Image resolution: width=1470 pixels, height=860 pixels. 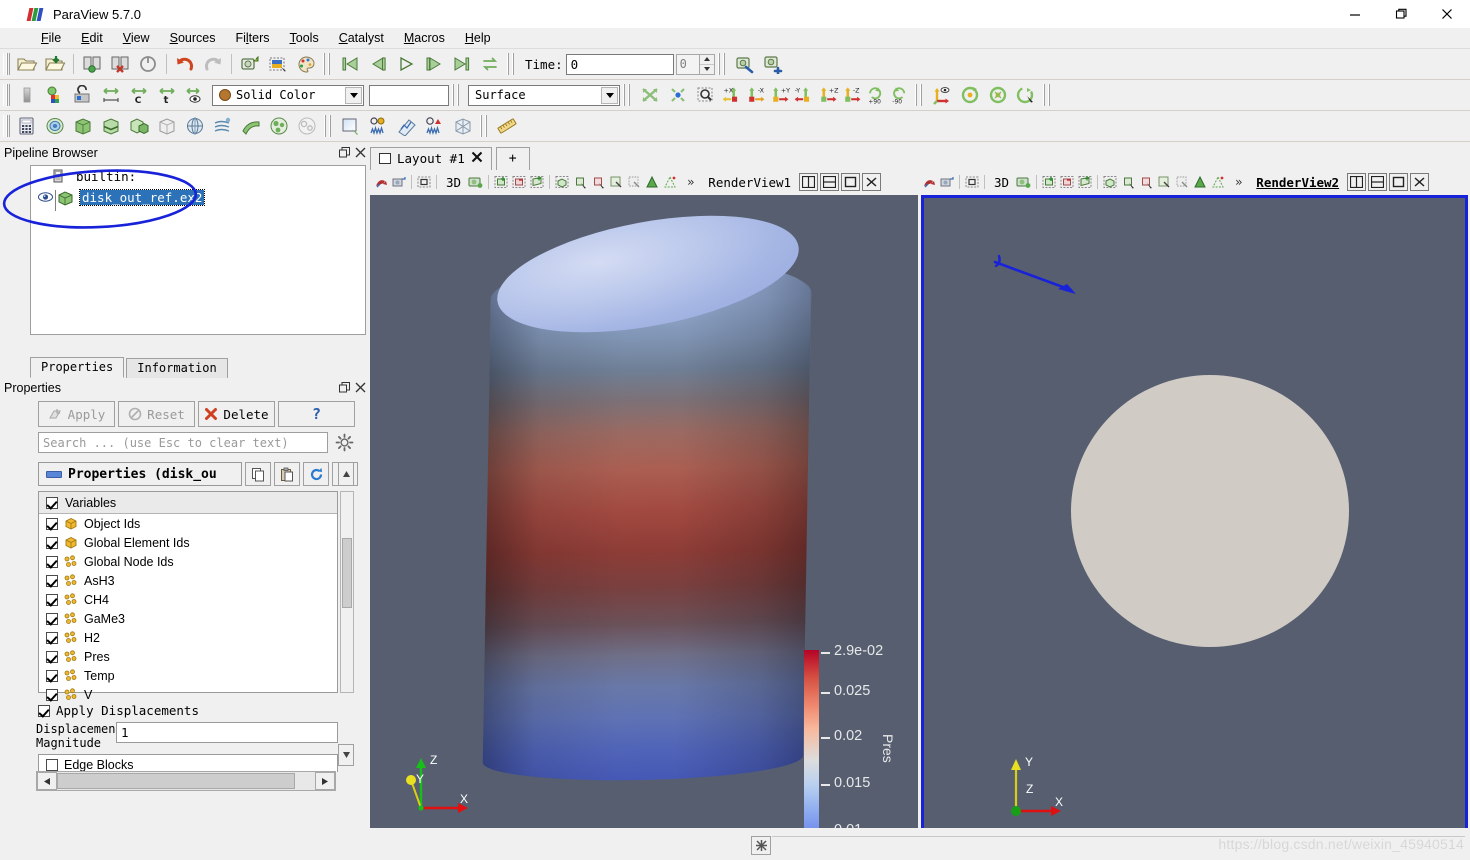 I want to click on toolbar-grip-vcr, so click(x=328, y=64).